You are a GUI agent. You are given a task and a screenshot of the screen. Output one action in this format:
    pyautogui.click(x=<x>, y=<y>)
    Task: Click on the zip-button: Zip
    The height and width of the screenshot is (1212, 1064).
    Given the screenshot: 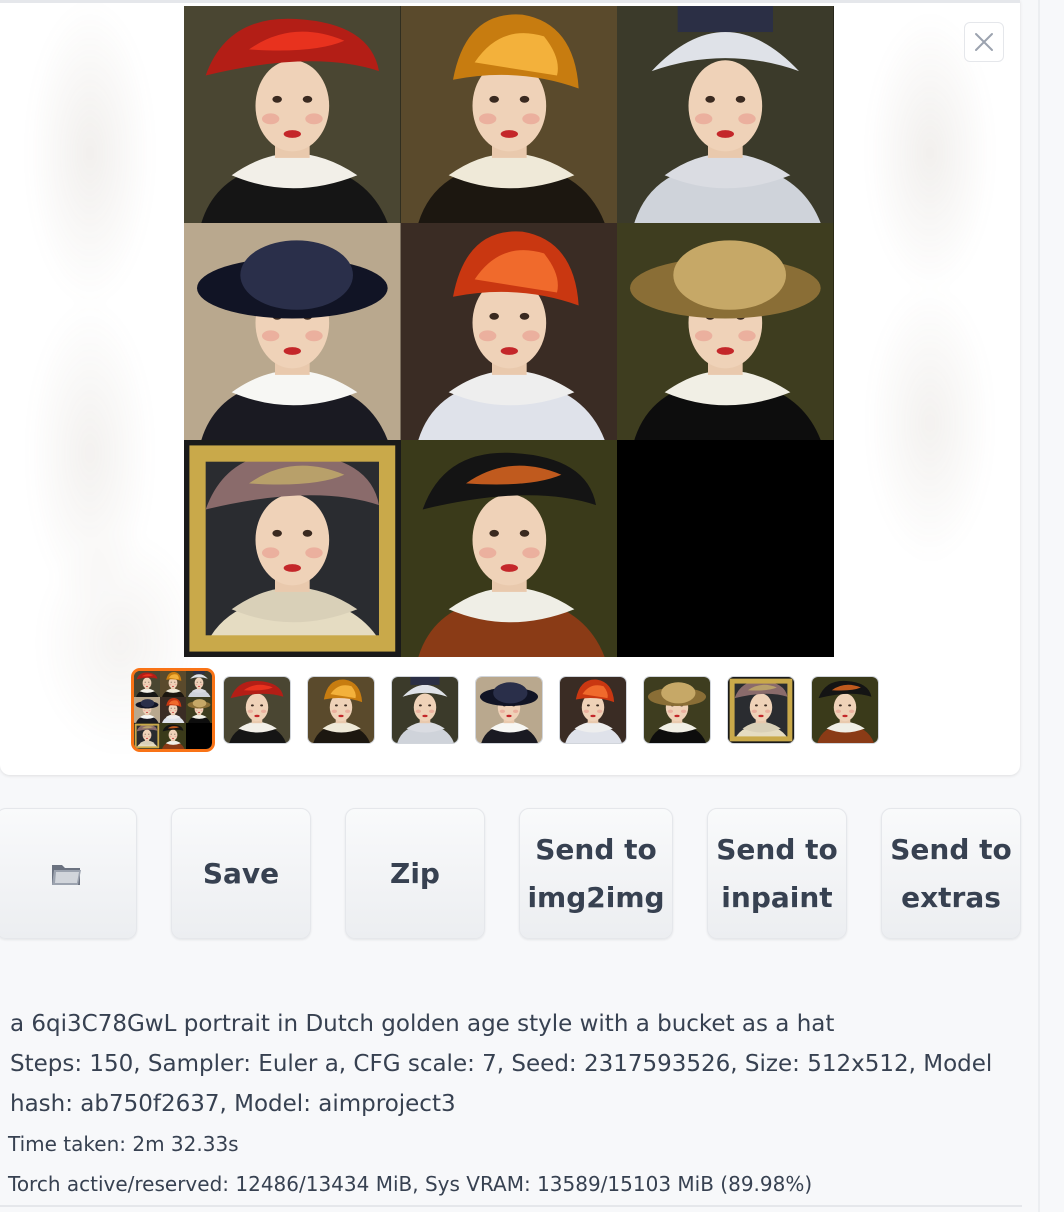 What is the action you would take?
    pyautogui.click(x=415, y=873)
    